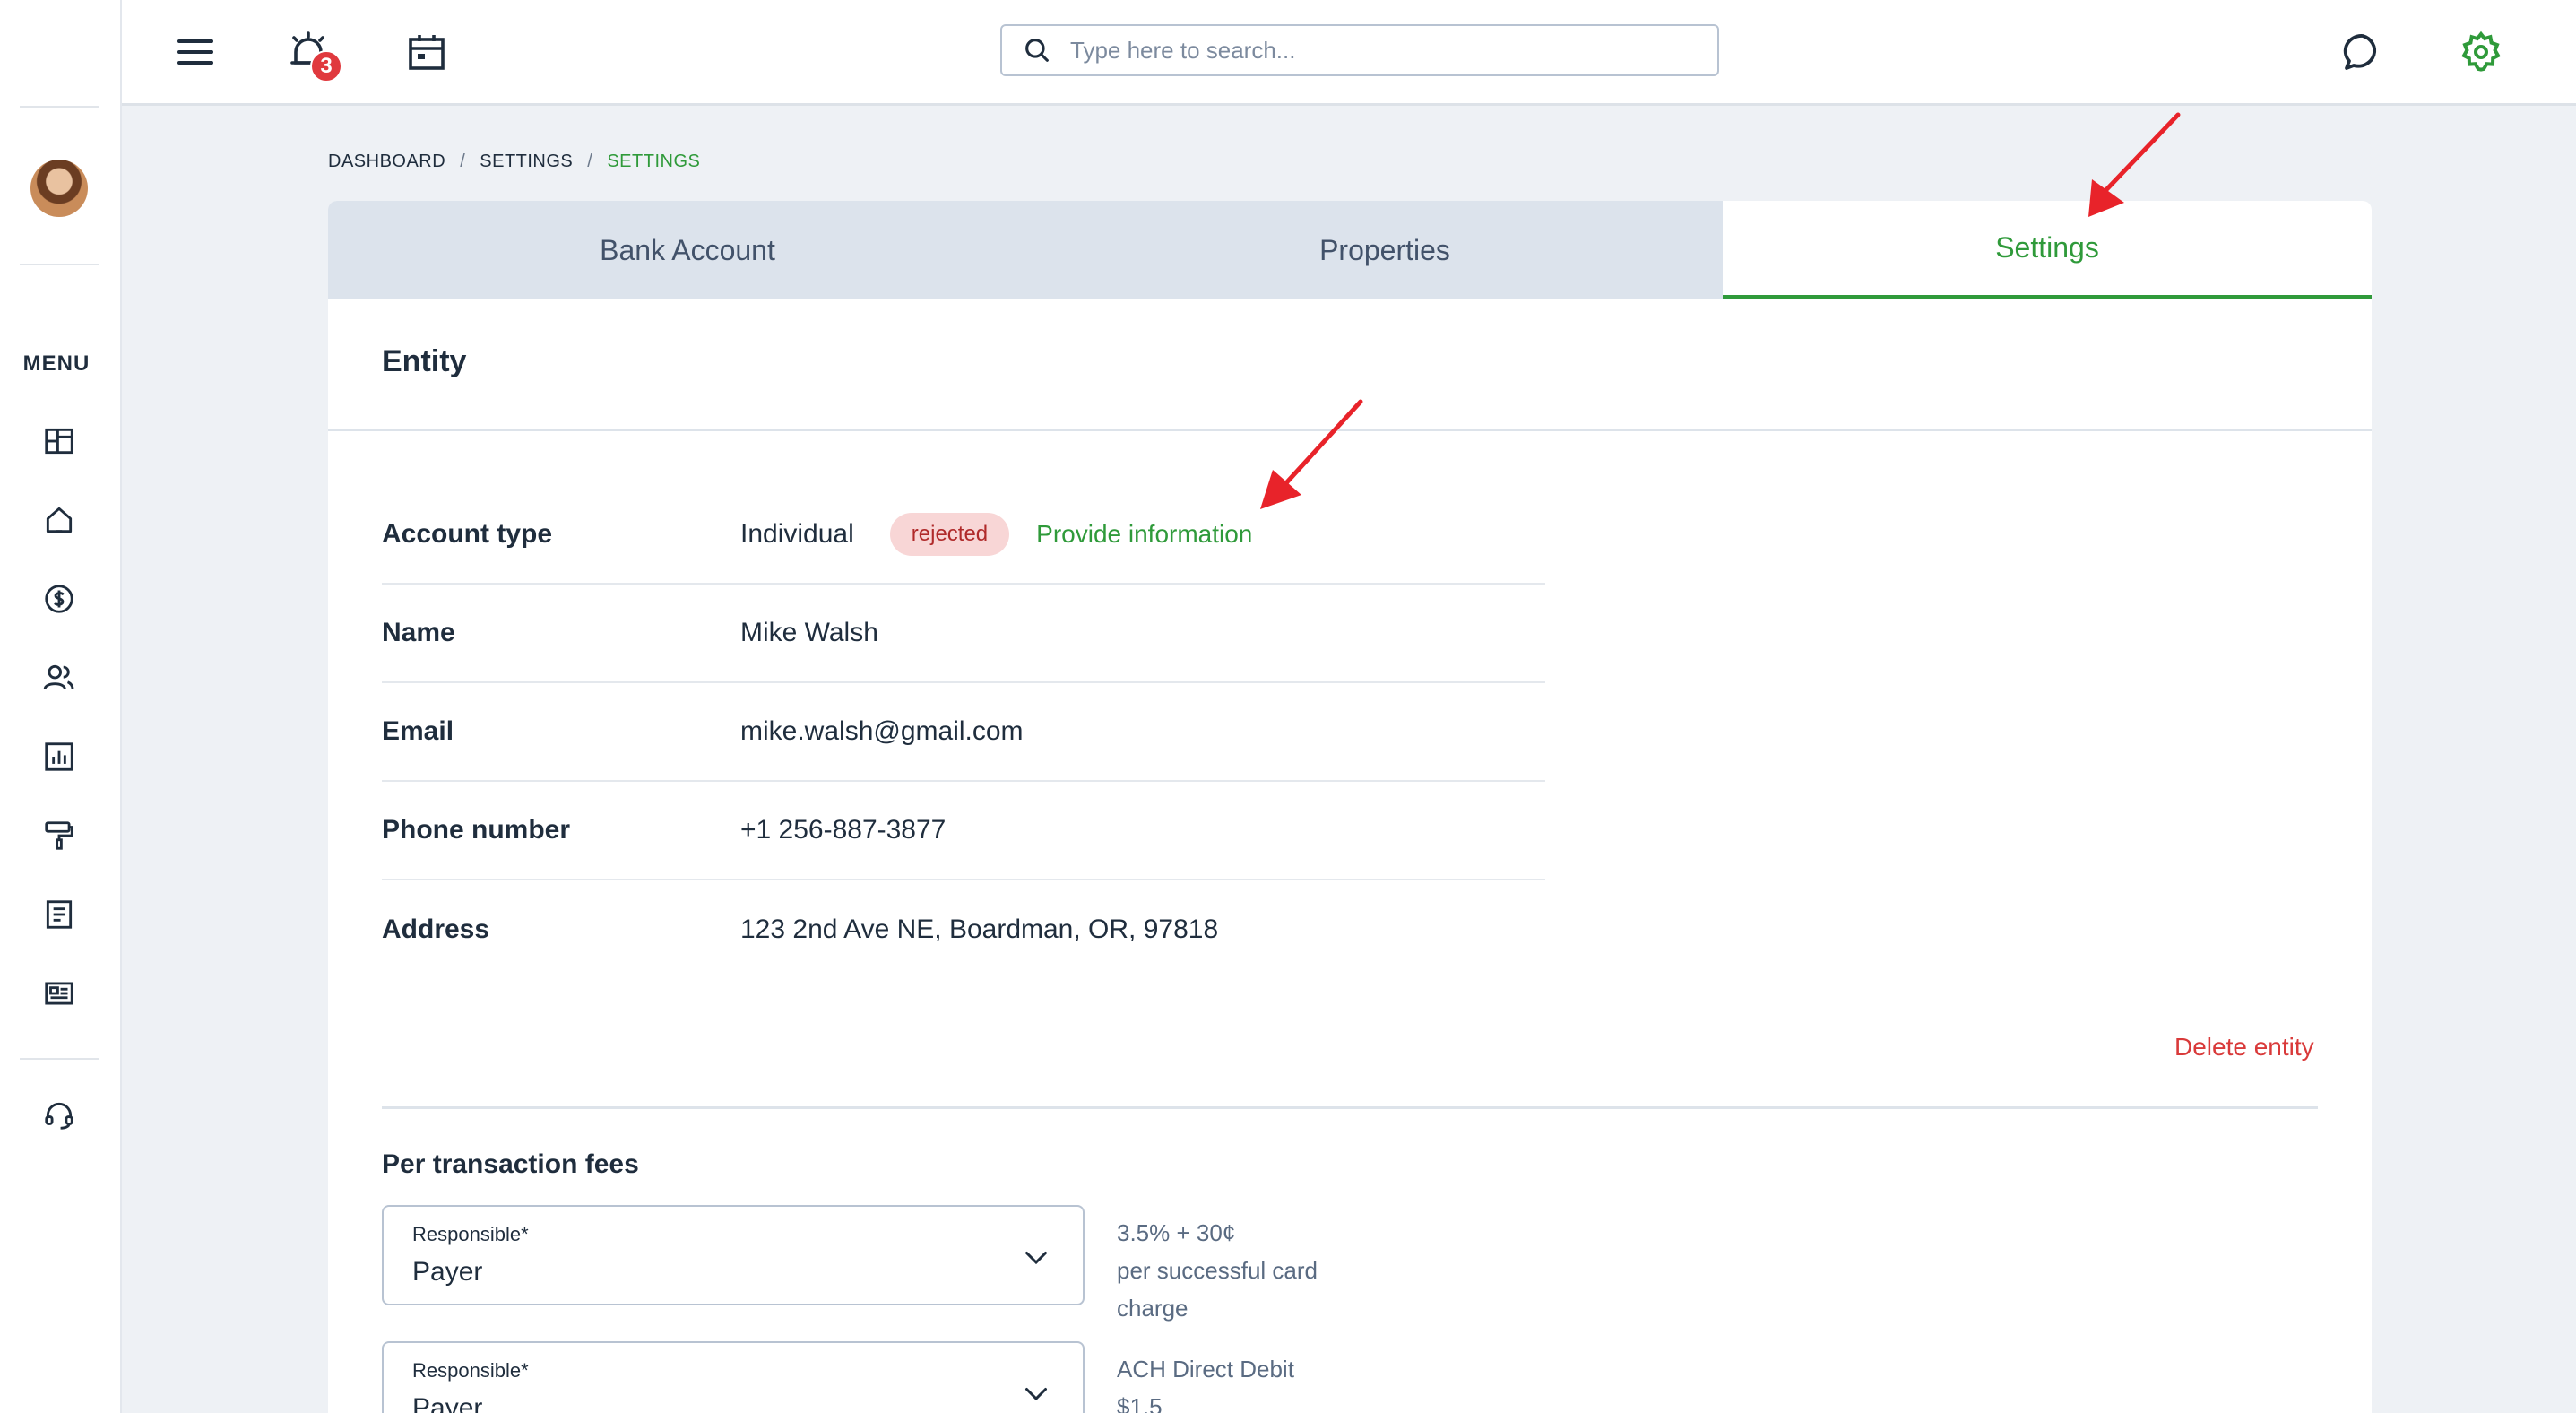  Describe the element at coordinates (1205, 1369) in the screenshot. I see `fee-line: ACH Direct Debit` at that location.